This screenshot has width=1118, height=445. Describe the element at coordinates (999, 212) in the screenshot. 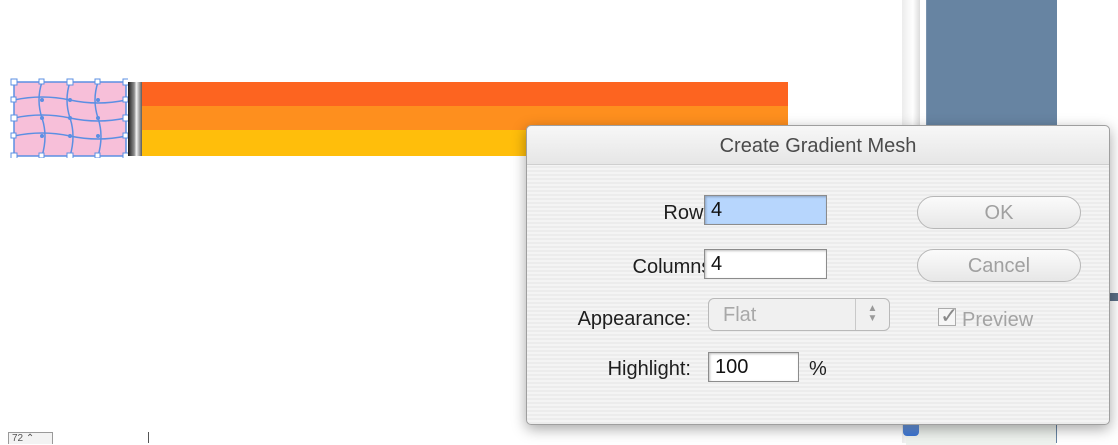

I see `ok-button: OK` at that location.